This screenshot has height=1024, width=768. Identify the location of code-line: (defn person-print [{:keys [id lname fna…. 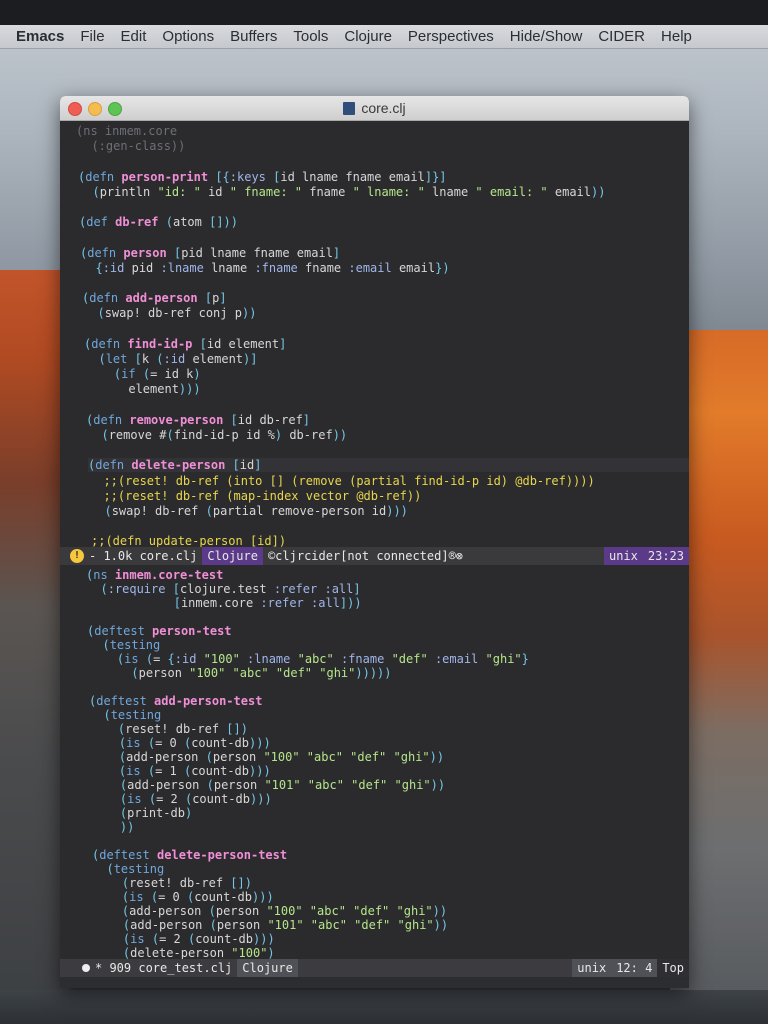
(262, 177).